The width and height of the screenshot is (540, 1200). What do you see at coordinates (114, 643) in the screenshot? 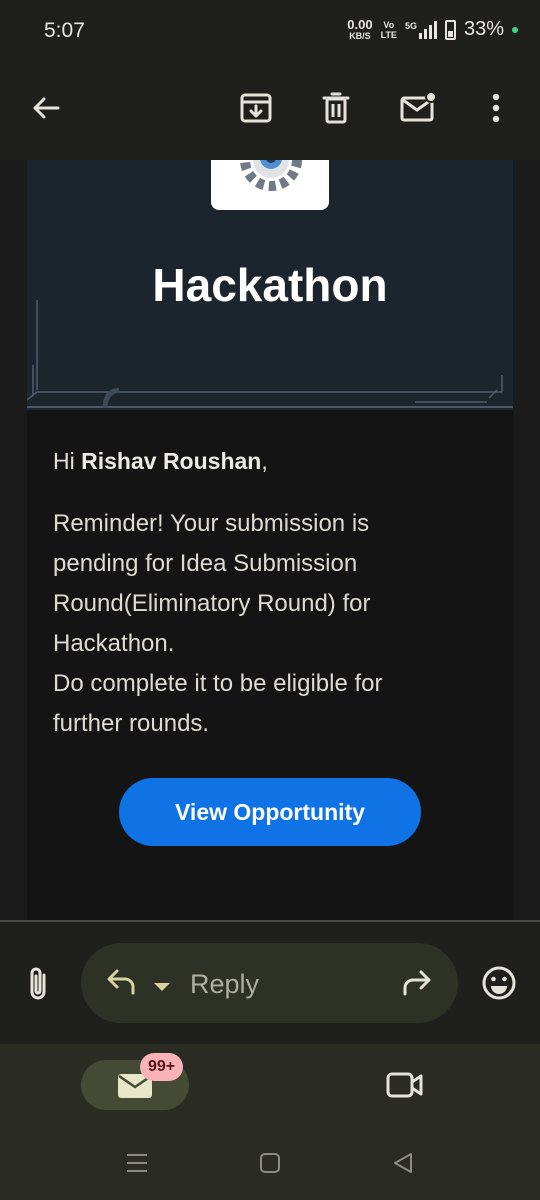
I see `message-line: Hackathon.` at bounding box center [114, 643].